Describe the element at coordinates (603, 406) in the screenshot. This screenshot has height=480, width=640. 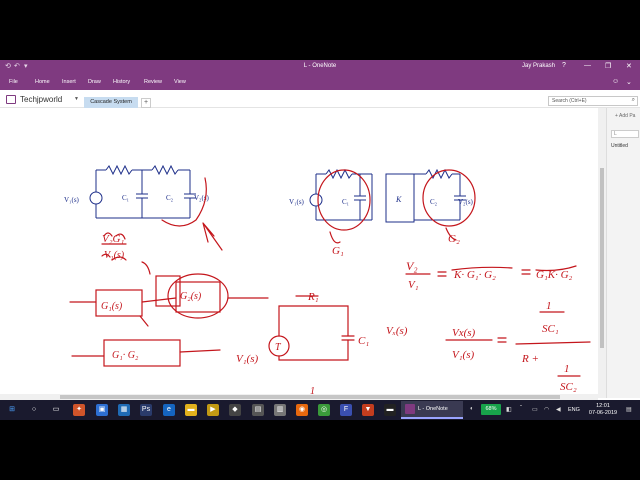
I see `clock-time: 12:01` at that location.